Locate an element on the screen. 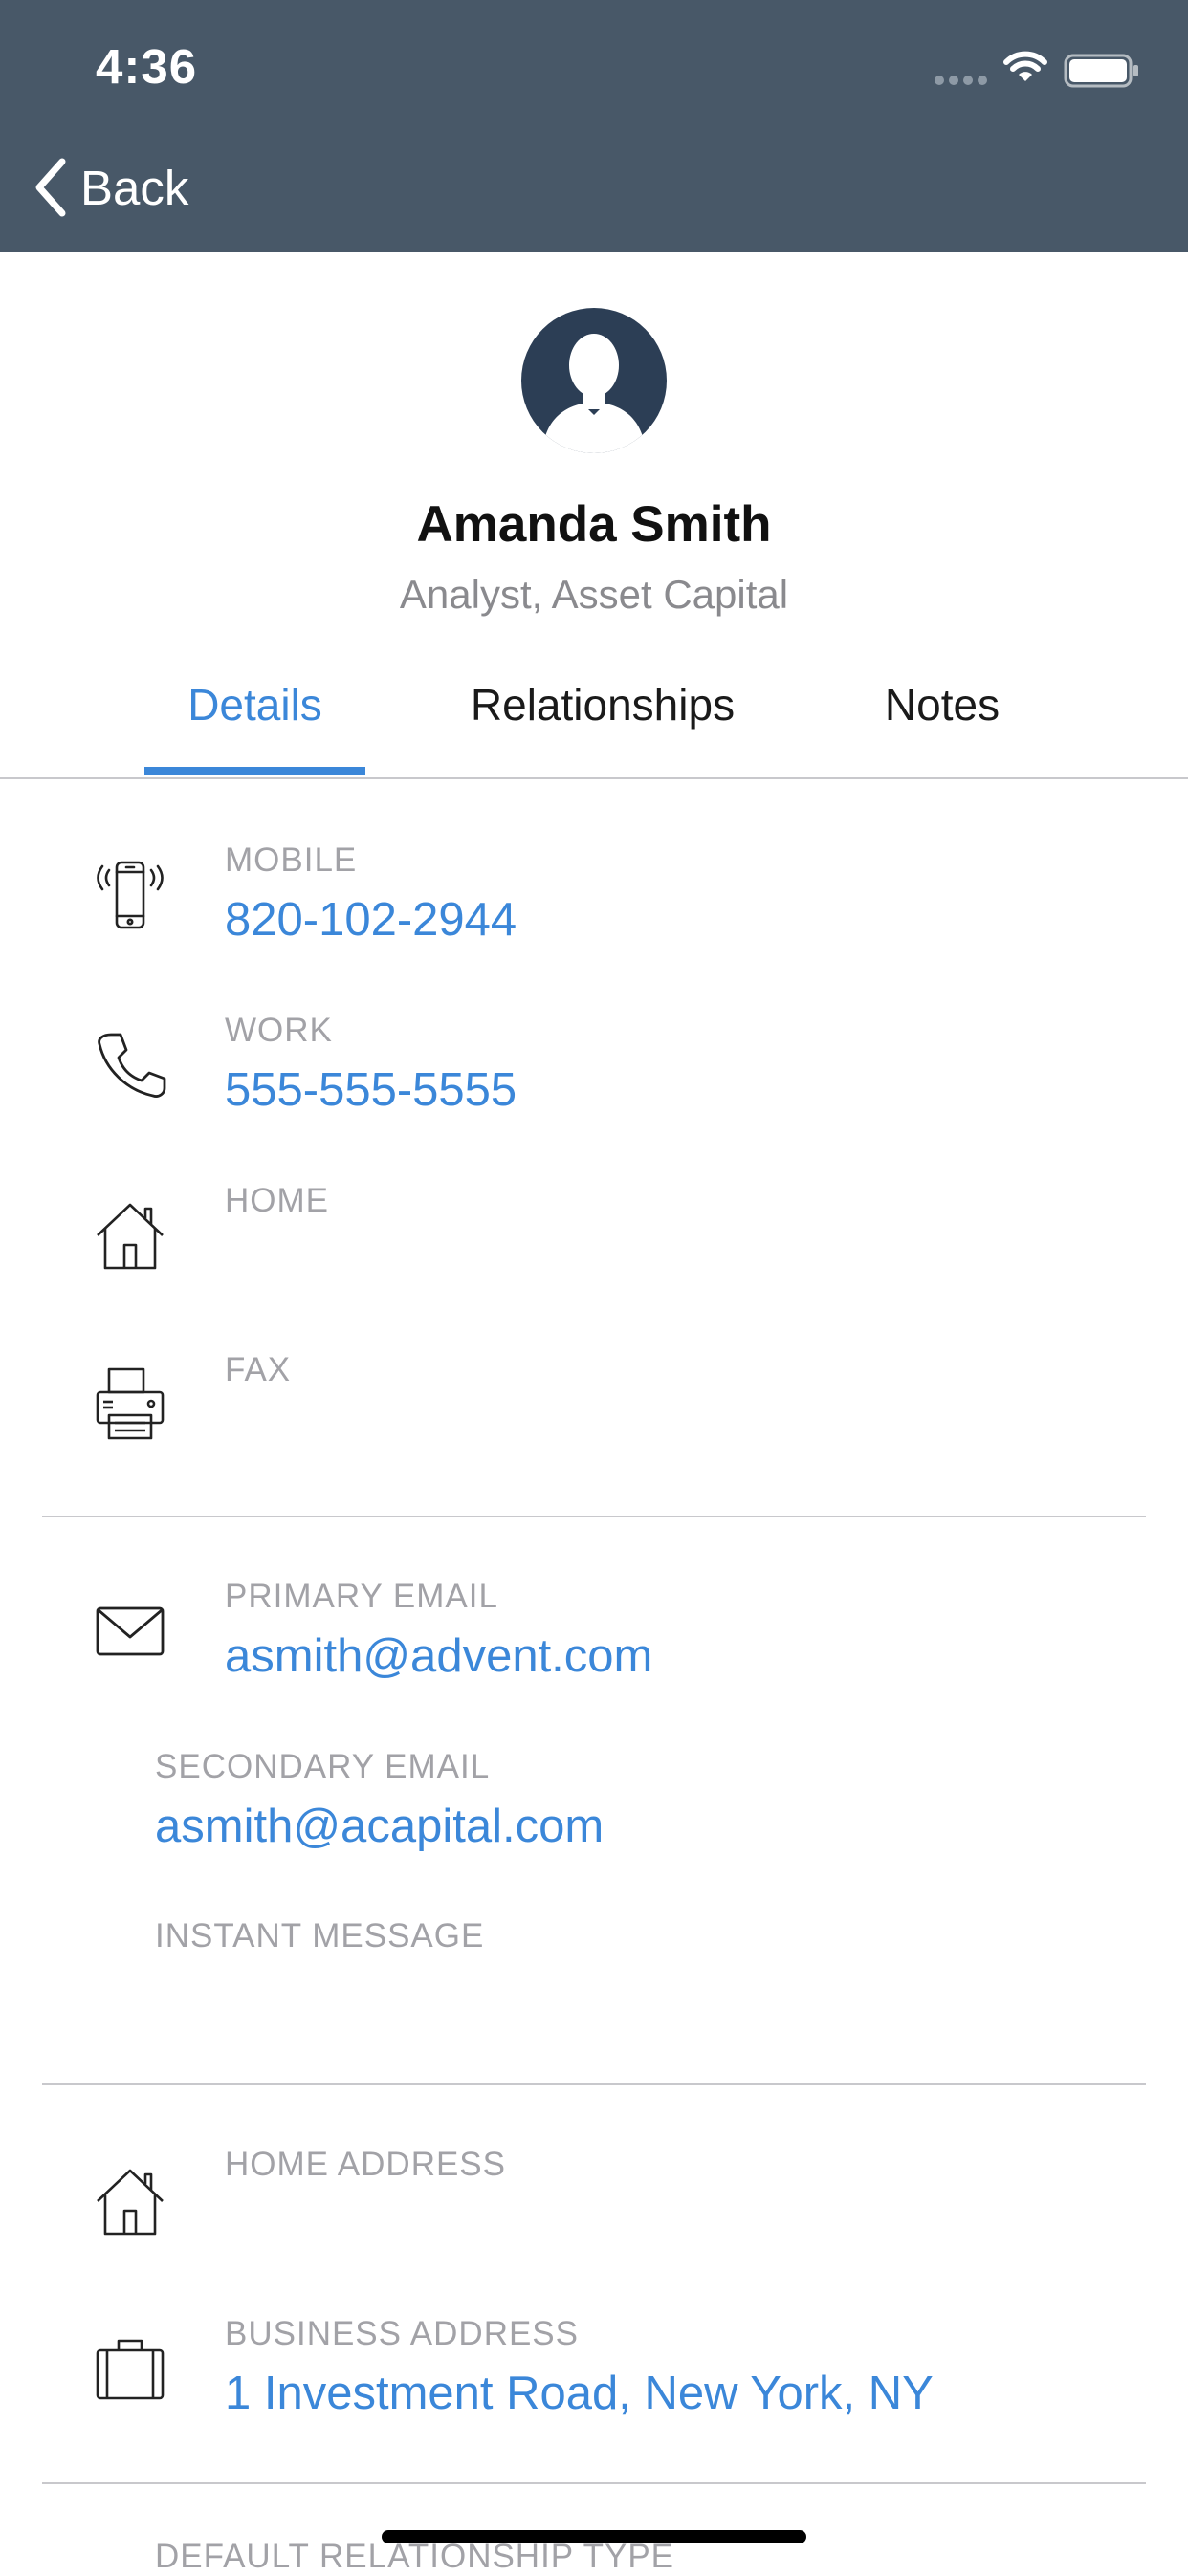  battery-icon is located at coordinates (1101, 71).